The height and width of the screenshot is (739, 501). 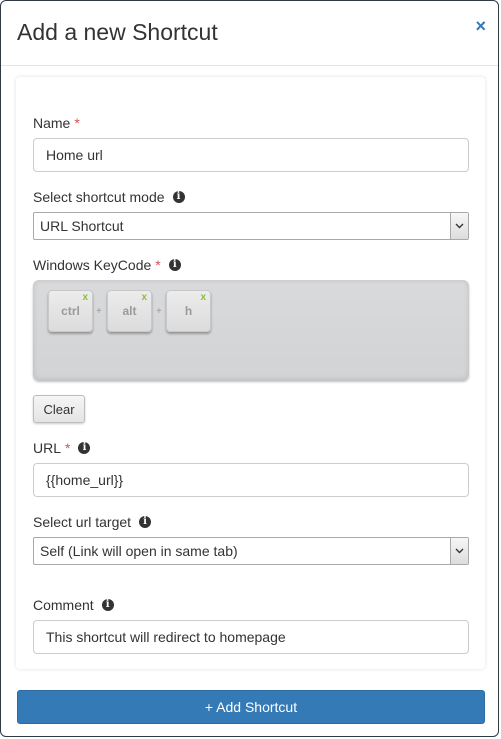 What do you see at coordinates (480, 26) in the screenshot?
I see `close-icon: ×` at bounding box center [480, 26].